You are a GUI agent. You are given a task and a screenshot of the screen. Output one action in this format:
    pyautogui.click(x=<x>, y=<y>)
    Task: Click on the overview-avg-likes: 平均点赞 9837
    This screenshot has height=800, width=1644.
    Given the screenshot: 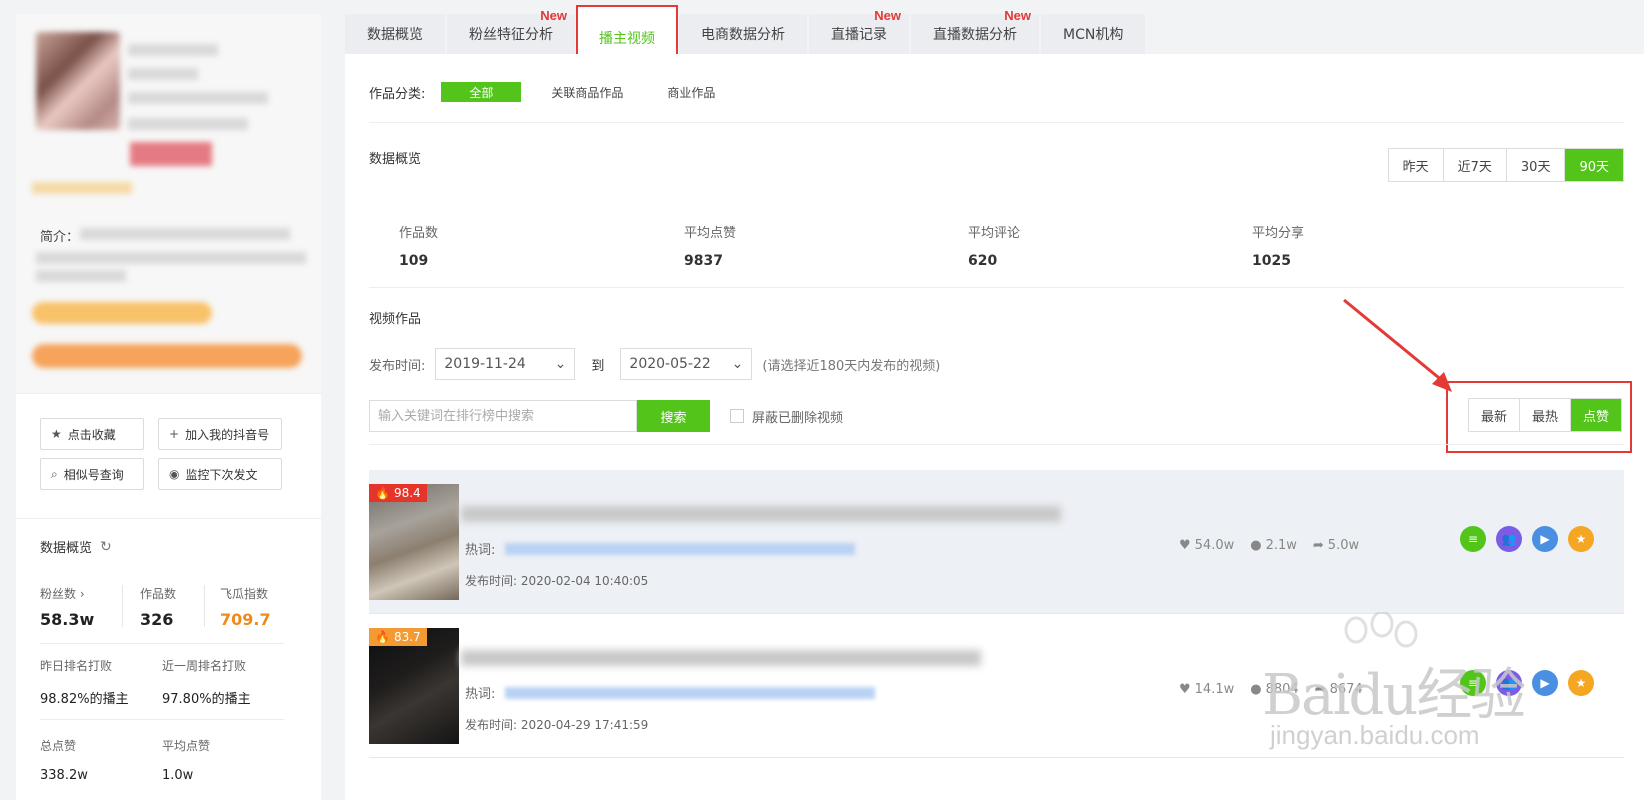 What is the action you would take?
    pyautogui.click(x=710, y=247)
    